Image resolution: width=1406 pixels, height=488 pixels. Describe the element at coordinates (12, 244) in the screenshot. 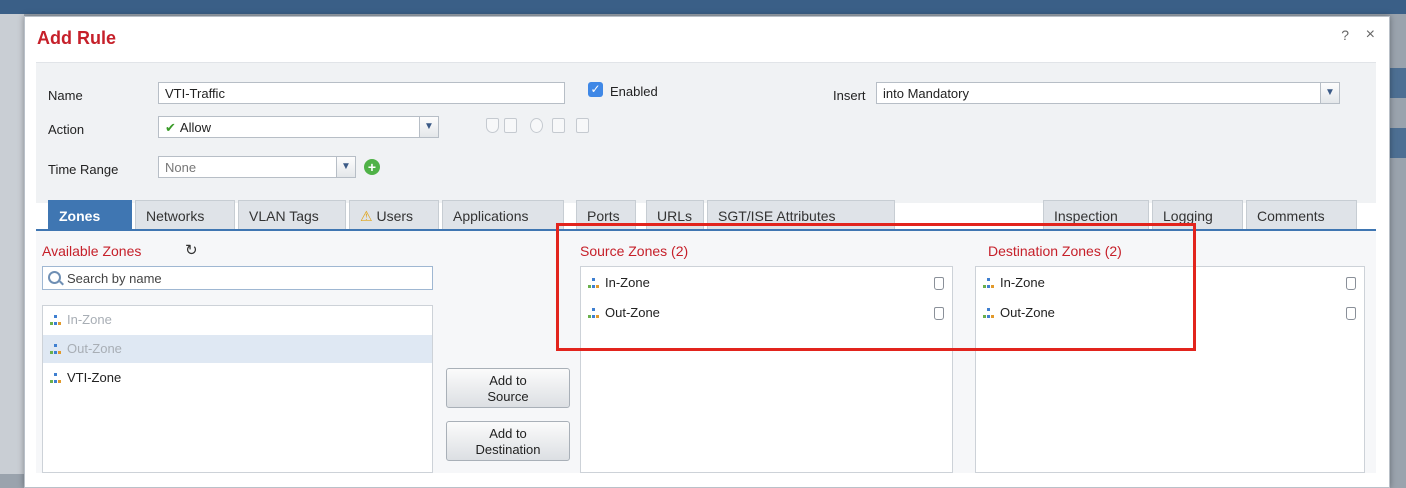

I see `background-left-strip` at that location.